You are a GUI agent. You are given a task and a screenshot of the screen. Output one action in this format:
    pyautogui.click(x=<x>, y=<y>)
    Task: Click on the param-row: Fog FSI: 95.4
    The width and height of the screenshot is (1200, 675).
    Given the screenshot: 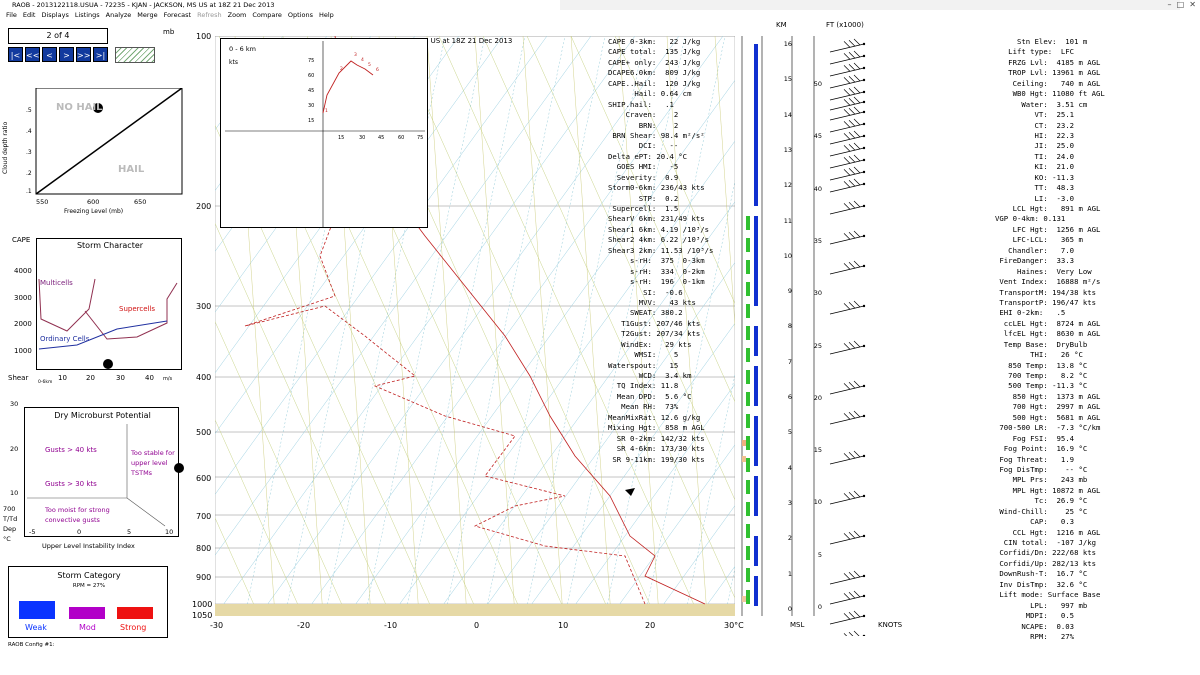 What is the action you would take?
    pyautogui.click(x=1035, y=438)
    